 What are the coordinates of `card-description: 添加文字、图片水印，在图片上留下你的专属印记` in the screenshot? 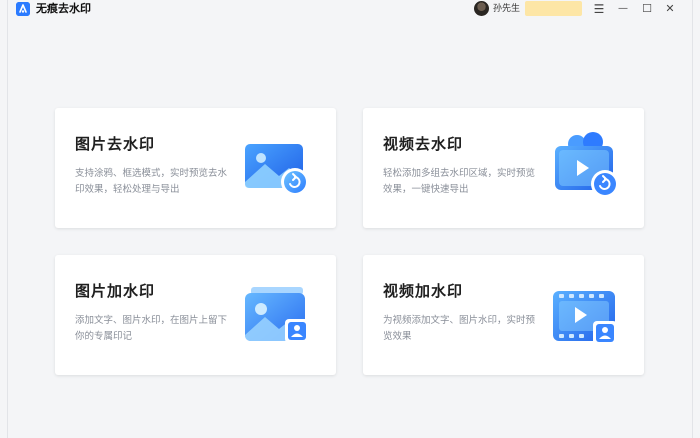 It's located at (151, 328).